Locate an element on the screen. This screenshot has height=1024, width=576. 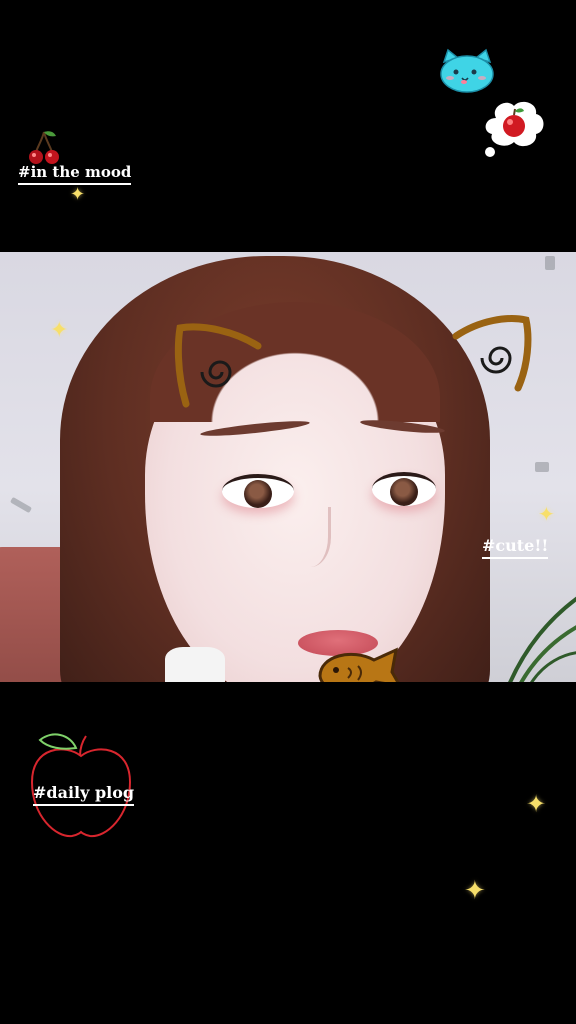
in-the-mood-tag: #in the mood is located at coordinates (75, 174).